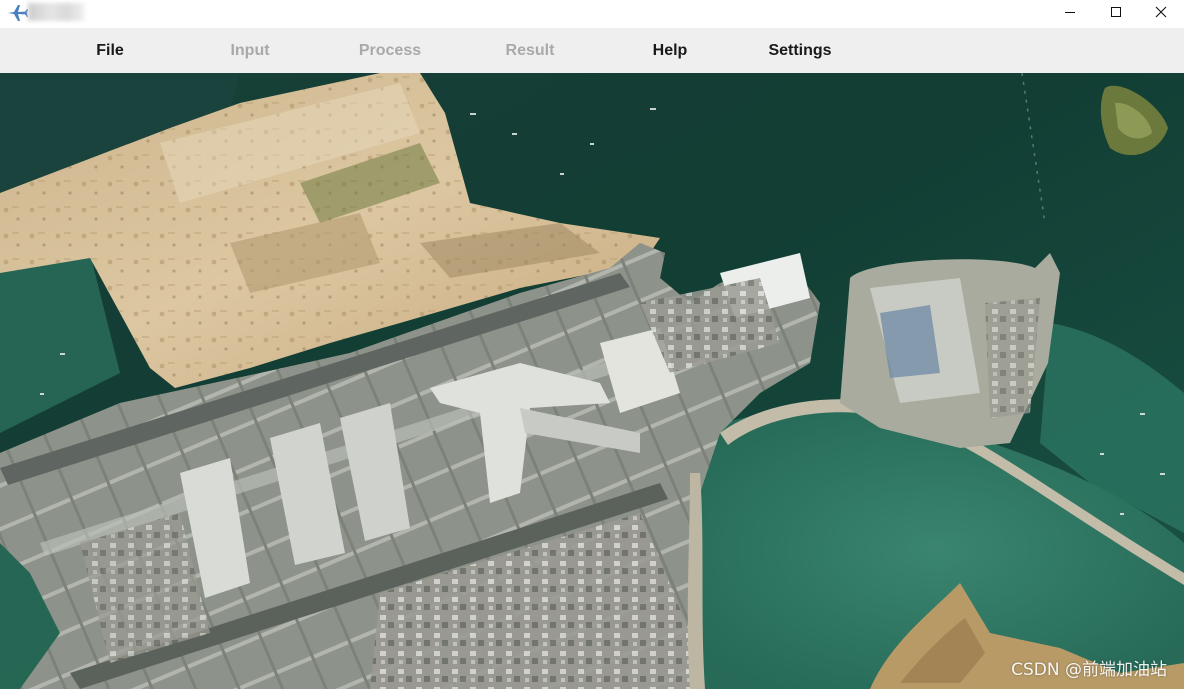 The width and height of the screenshot is (1184, 689). What do you see at coordinates (17, 13) in the screenshot?
I see `airplane-icon` at bounding box center [17, 13].